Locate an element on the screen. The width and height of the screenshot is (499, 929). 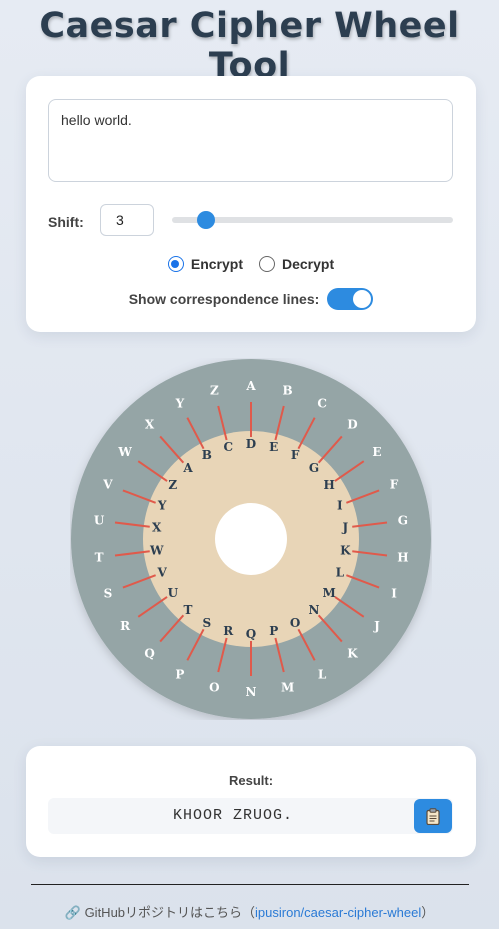
outer-letter: C is located at coordinates (322, 404).